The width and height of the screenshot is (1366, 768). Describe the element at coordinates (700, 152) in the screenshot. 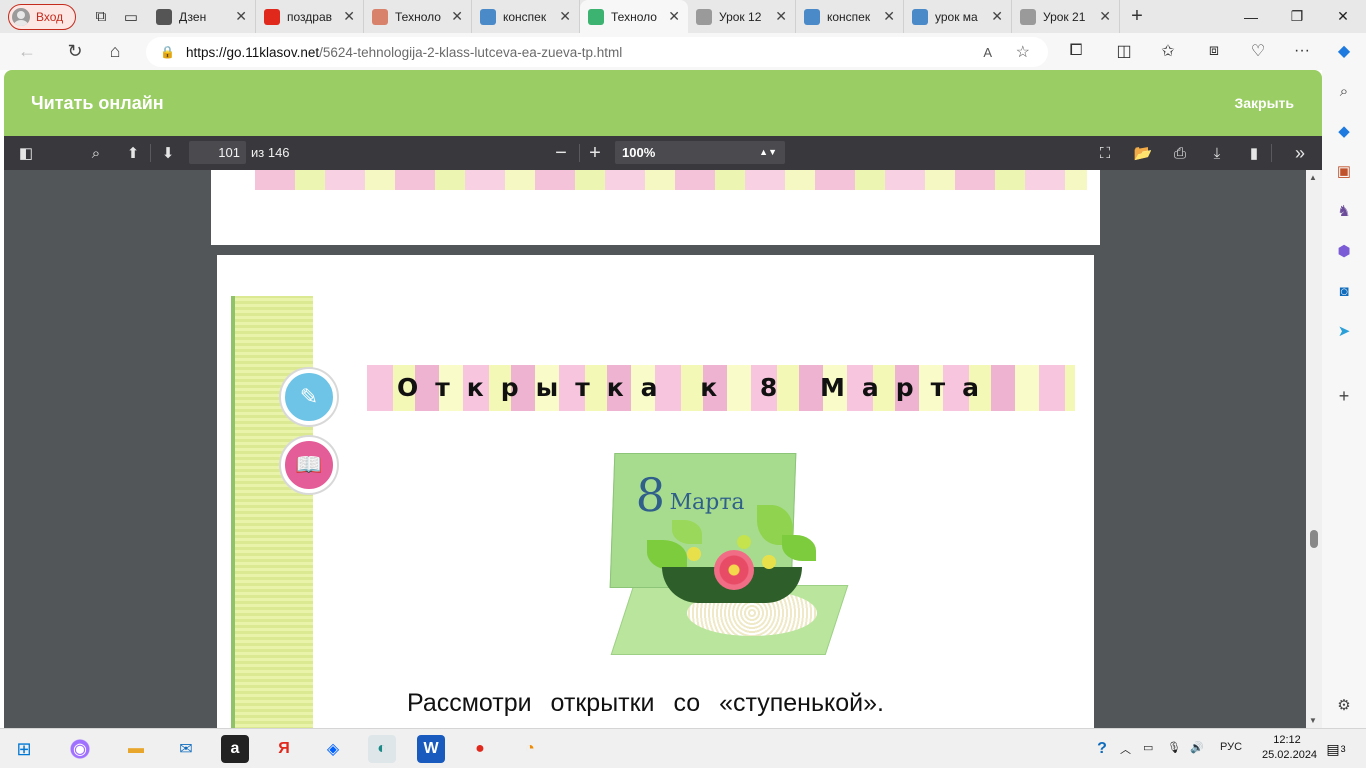

I see `zoom-select: 100% ▲▼` at that location.